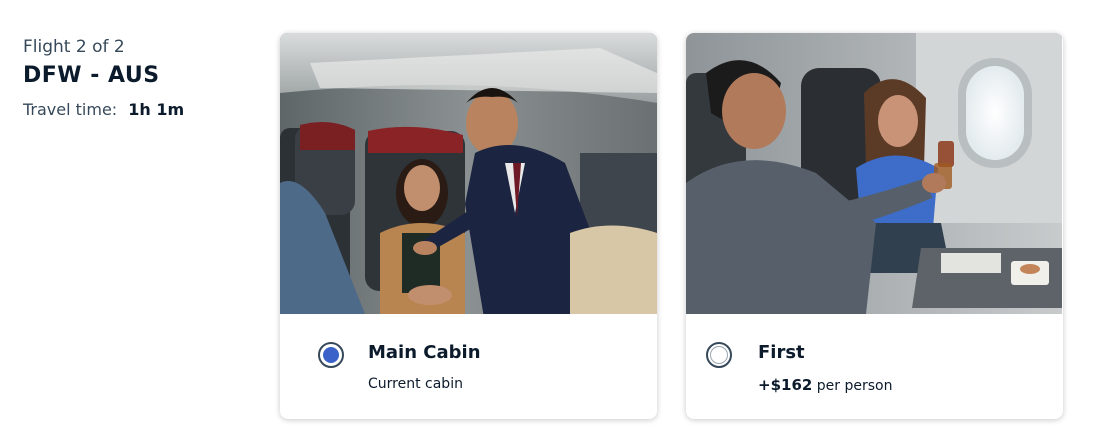 The height and width of the screenshot is (435, 1093). I want to click on flight-route: DFW - AUS, so click(91, 75).